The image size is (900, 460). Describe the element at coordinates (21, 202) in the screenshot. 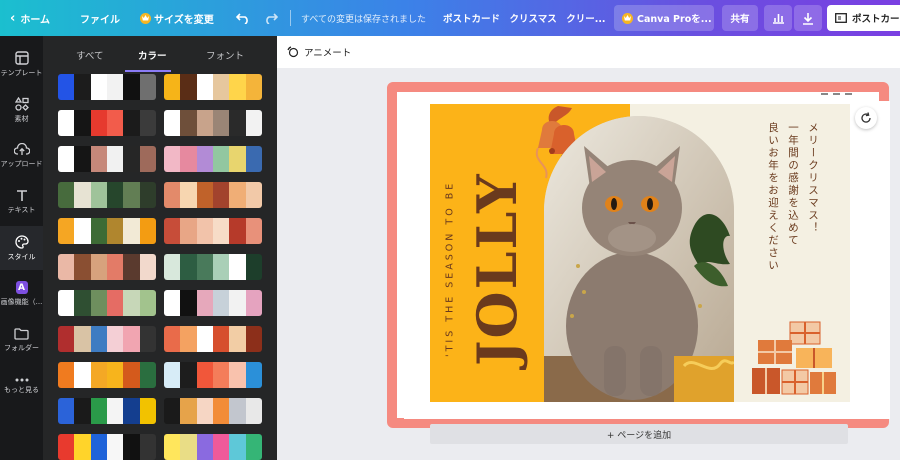

I see `rail-item-text: テキスト` at that location.